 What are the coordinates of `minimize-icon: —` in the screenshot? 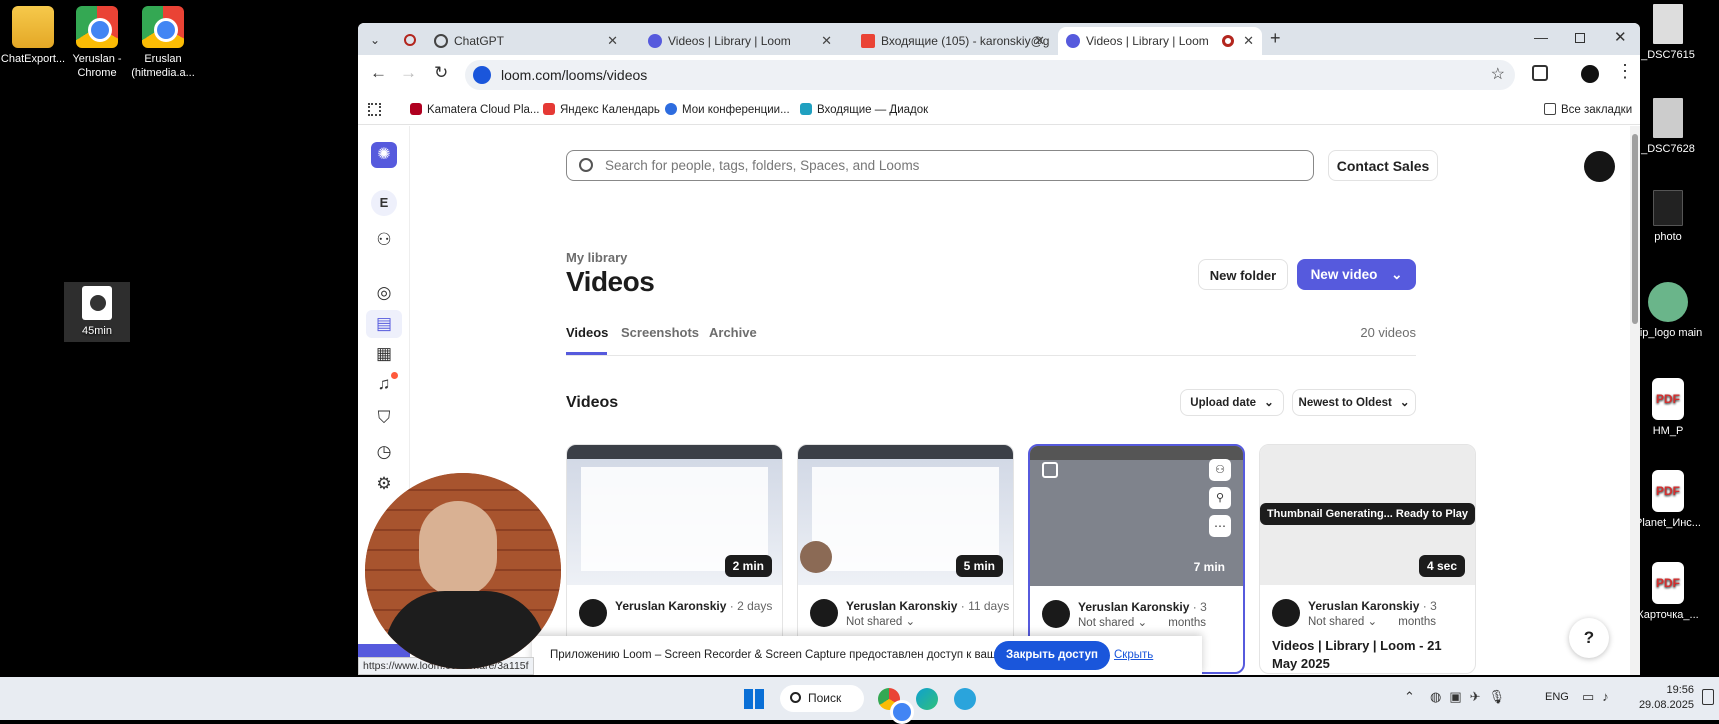 It's located at (1541, 37).